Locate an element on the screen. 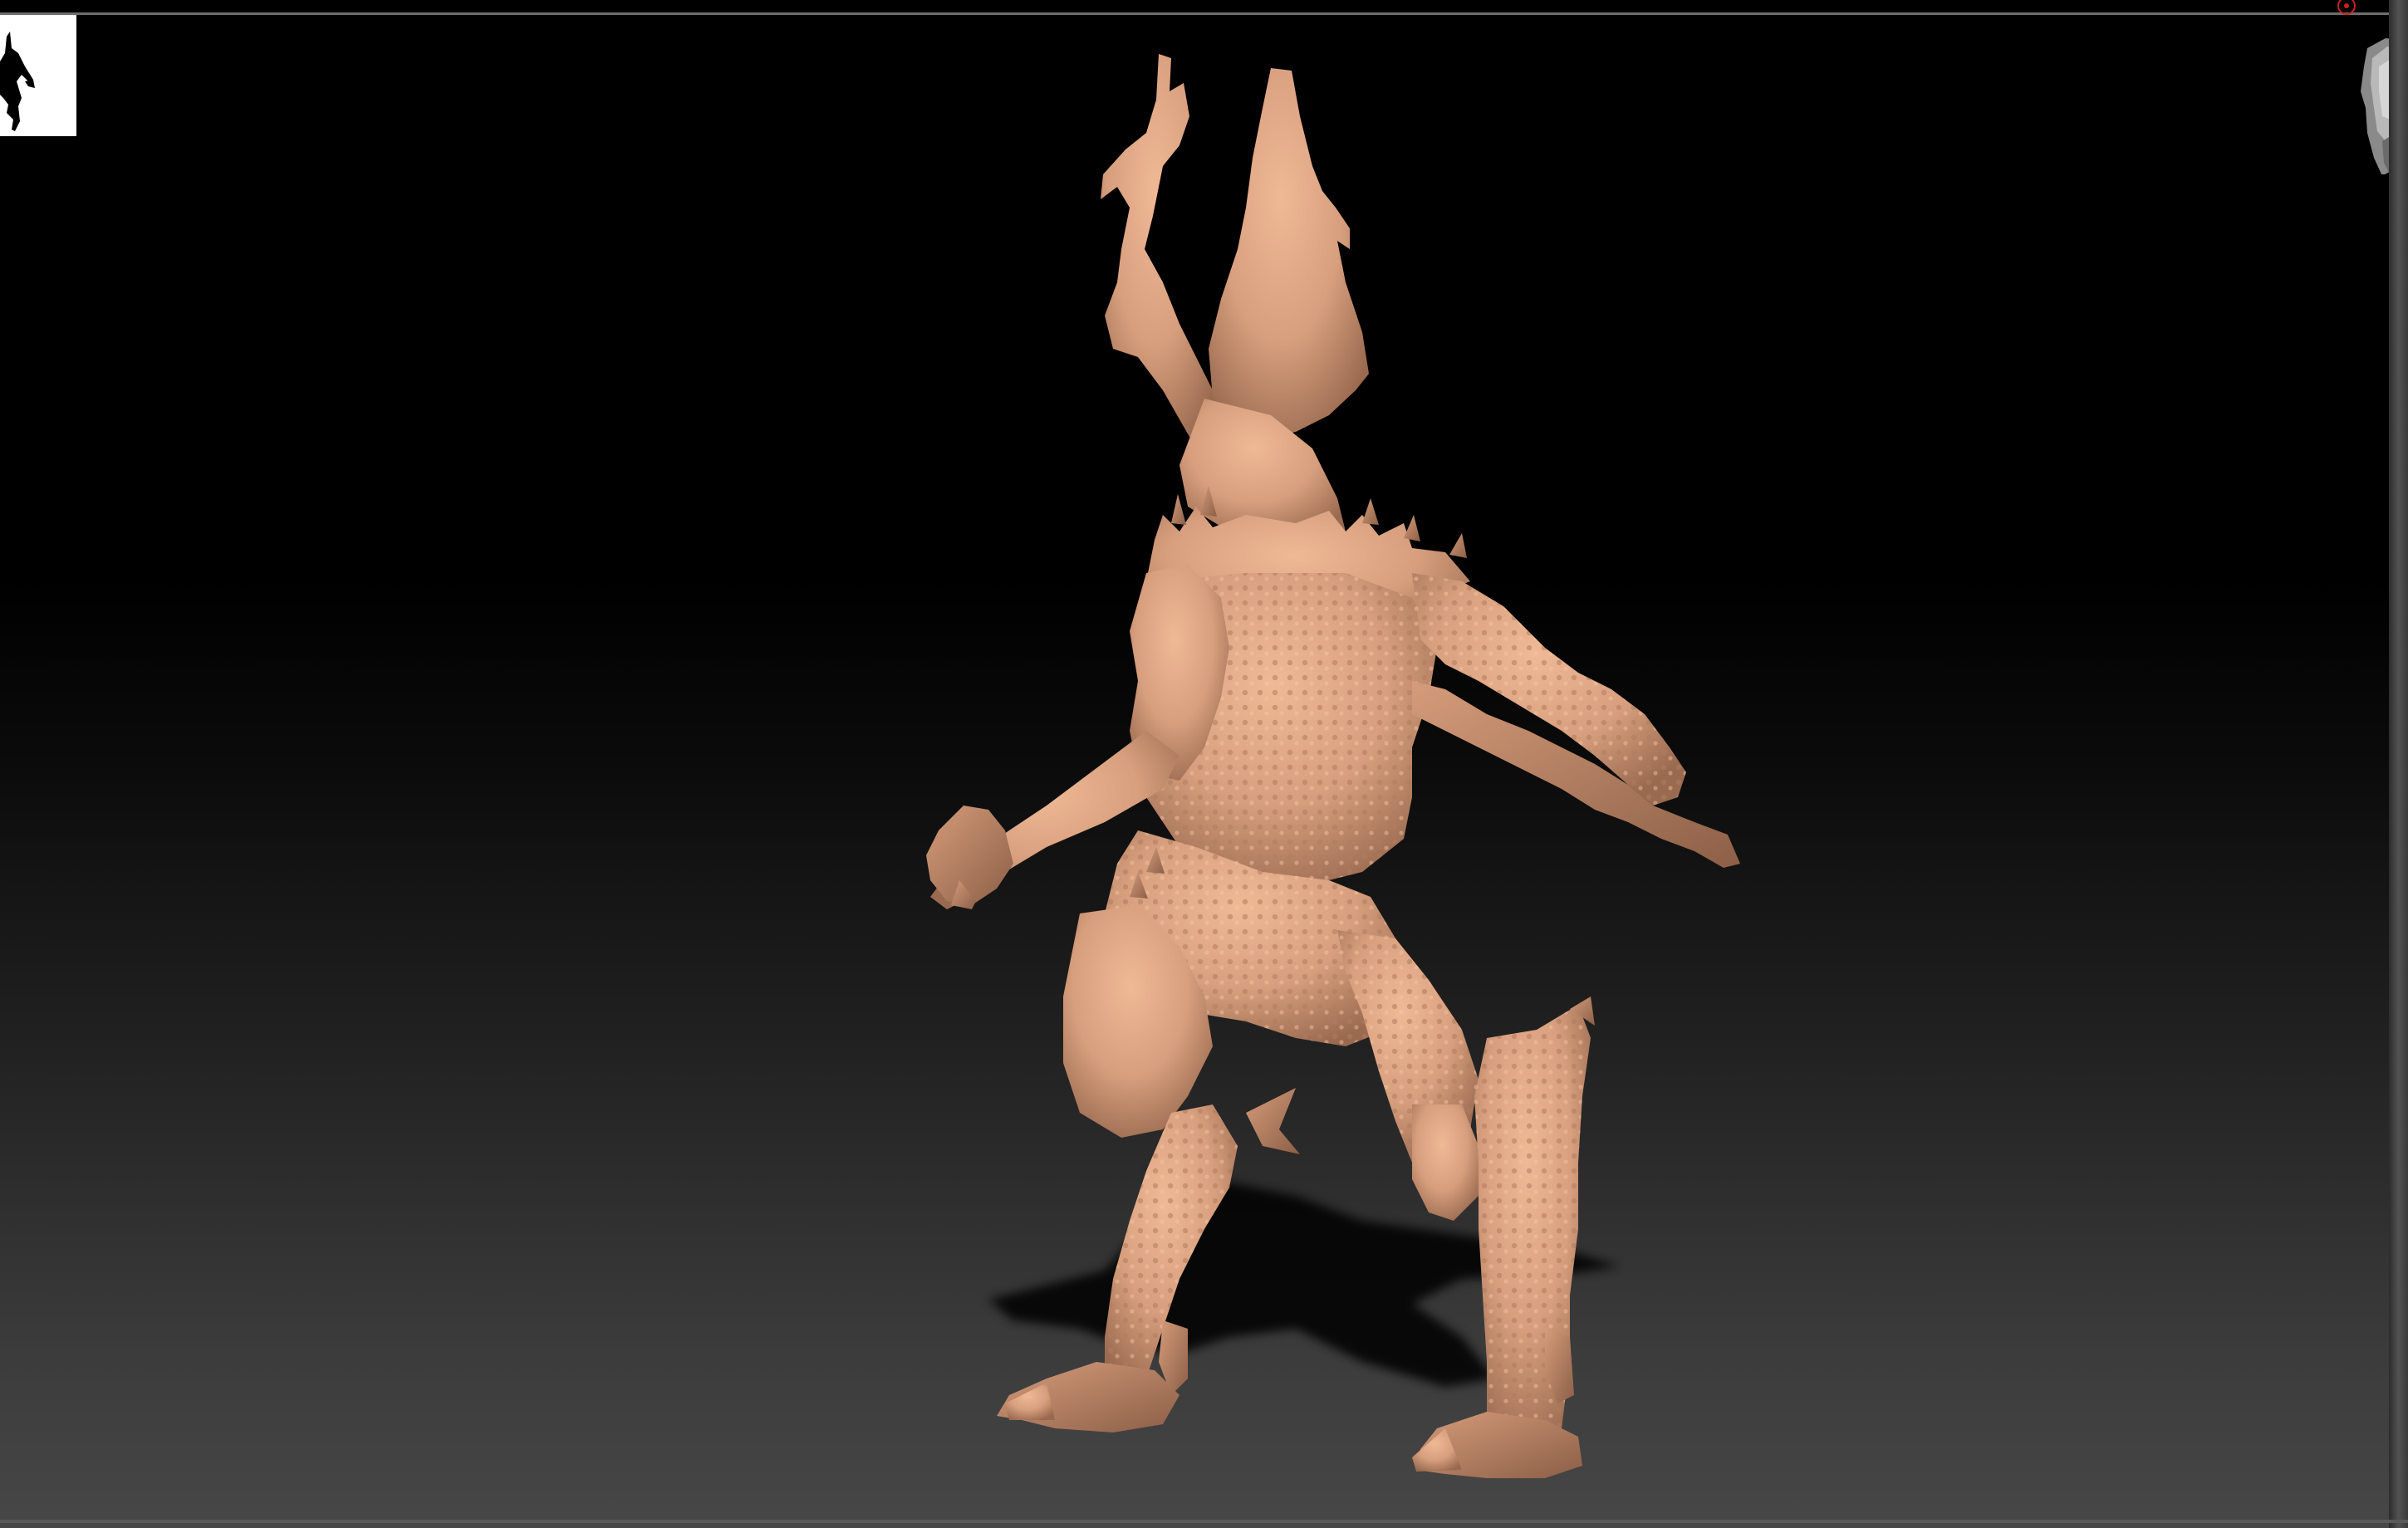  bottom-divider is located at coordinates (1204, 1521).